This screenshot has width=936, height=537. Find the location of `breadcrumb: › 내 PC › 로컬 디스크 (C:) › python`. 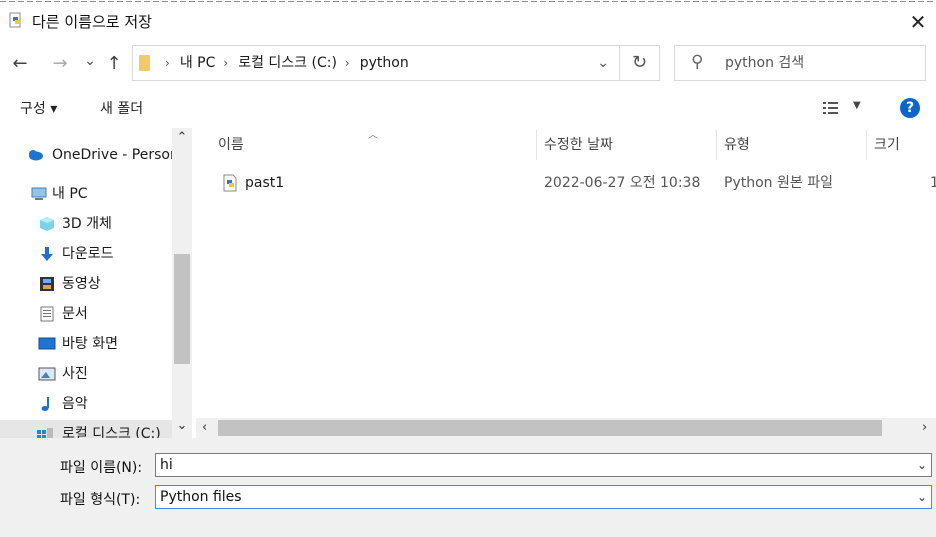

breadcrumb: › 내 PC › 로컬 디스크 (C:) › python is located at coordinates (283, 63).